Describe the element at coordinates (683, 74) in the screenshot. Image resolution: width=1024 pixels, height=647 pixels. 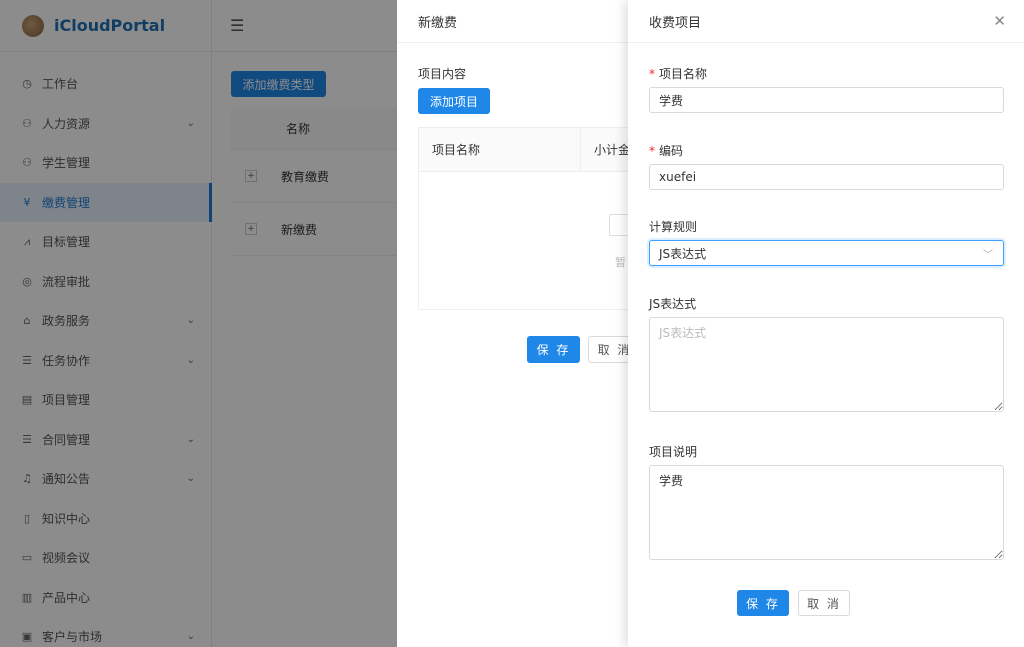
I see `item-name-label: 项目名称` at that location.